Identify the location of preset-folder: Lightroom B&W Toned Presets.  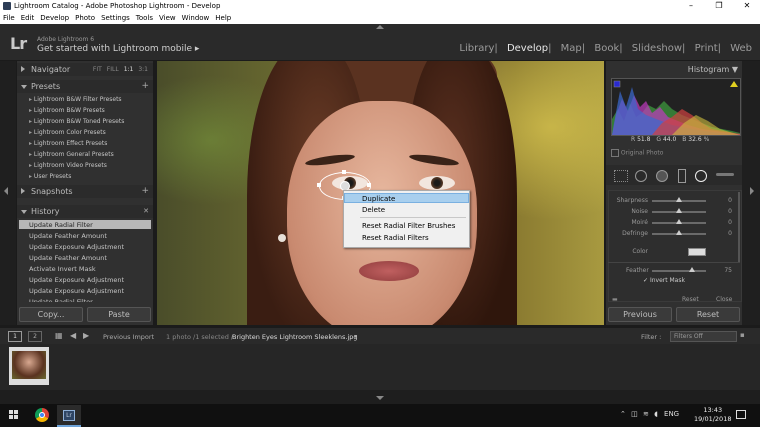
(76, 121).